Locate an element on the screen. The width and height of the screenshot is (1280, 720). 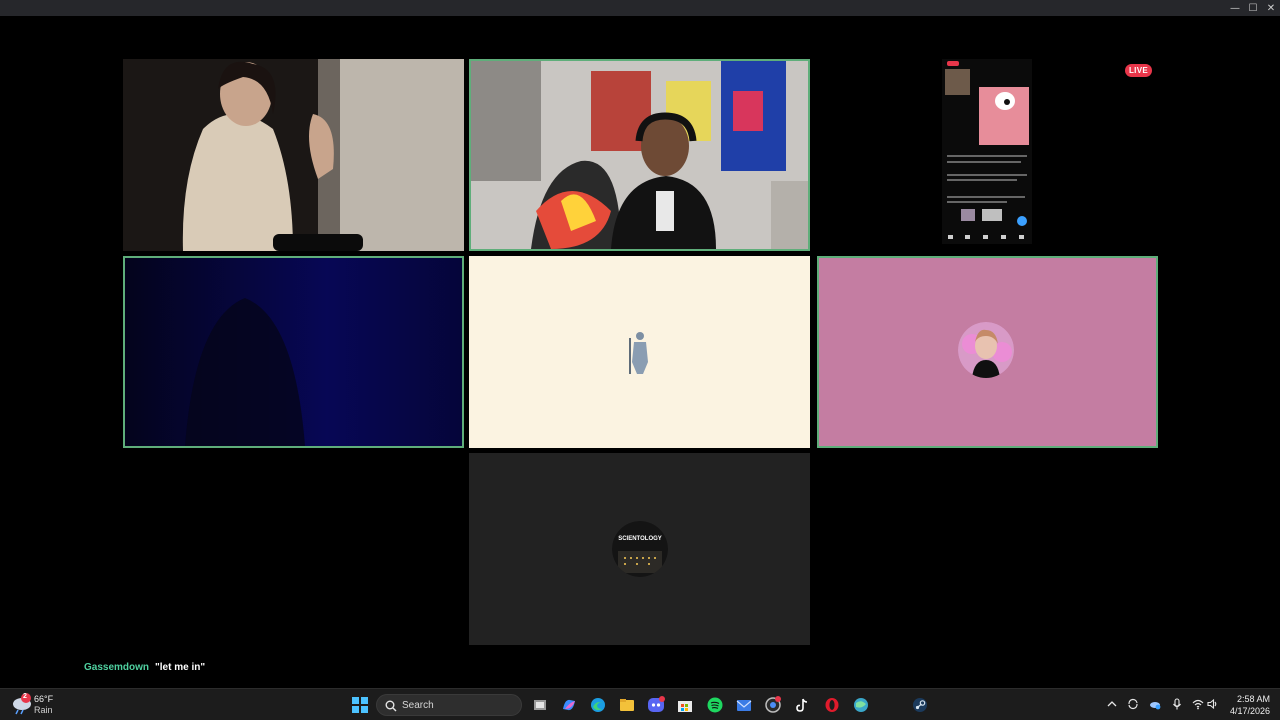
start-icon is located at coordinates (360, 705).